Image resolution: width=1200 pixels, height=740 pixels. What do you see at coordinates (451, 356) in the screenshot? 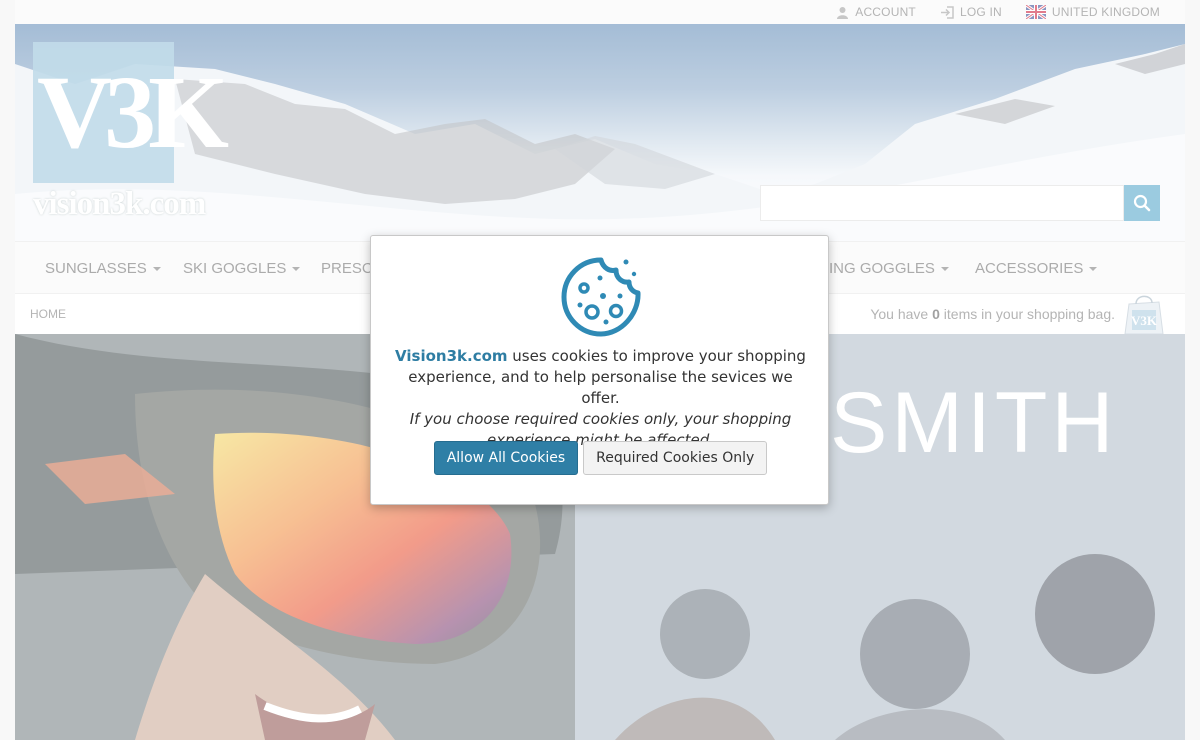
I see `cookie-site-name: Vision3k.com` at bounding box center [451, 356].